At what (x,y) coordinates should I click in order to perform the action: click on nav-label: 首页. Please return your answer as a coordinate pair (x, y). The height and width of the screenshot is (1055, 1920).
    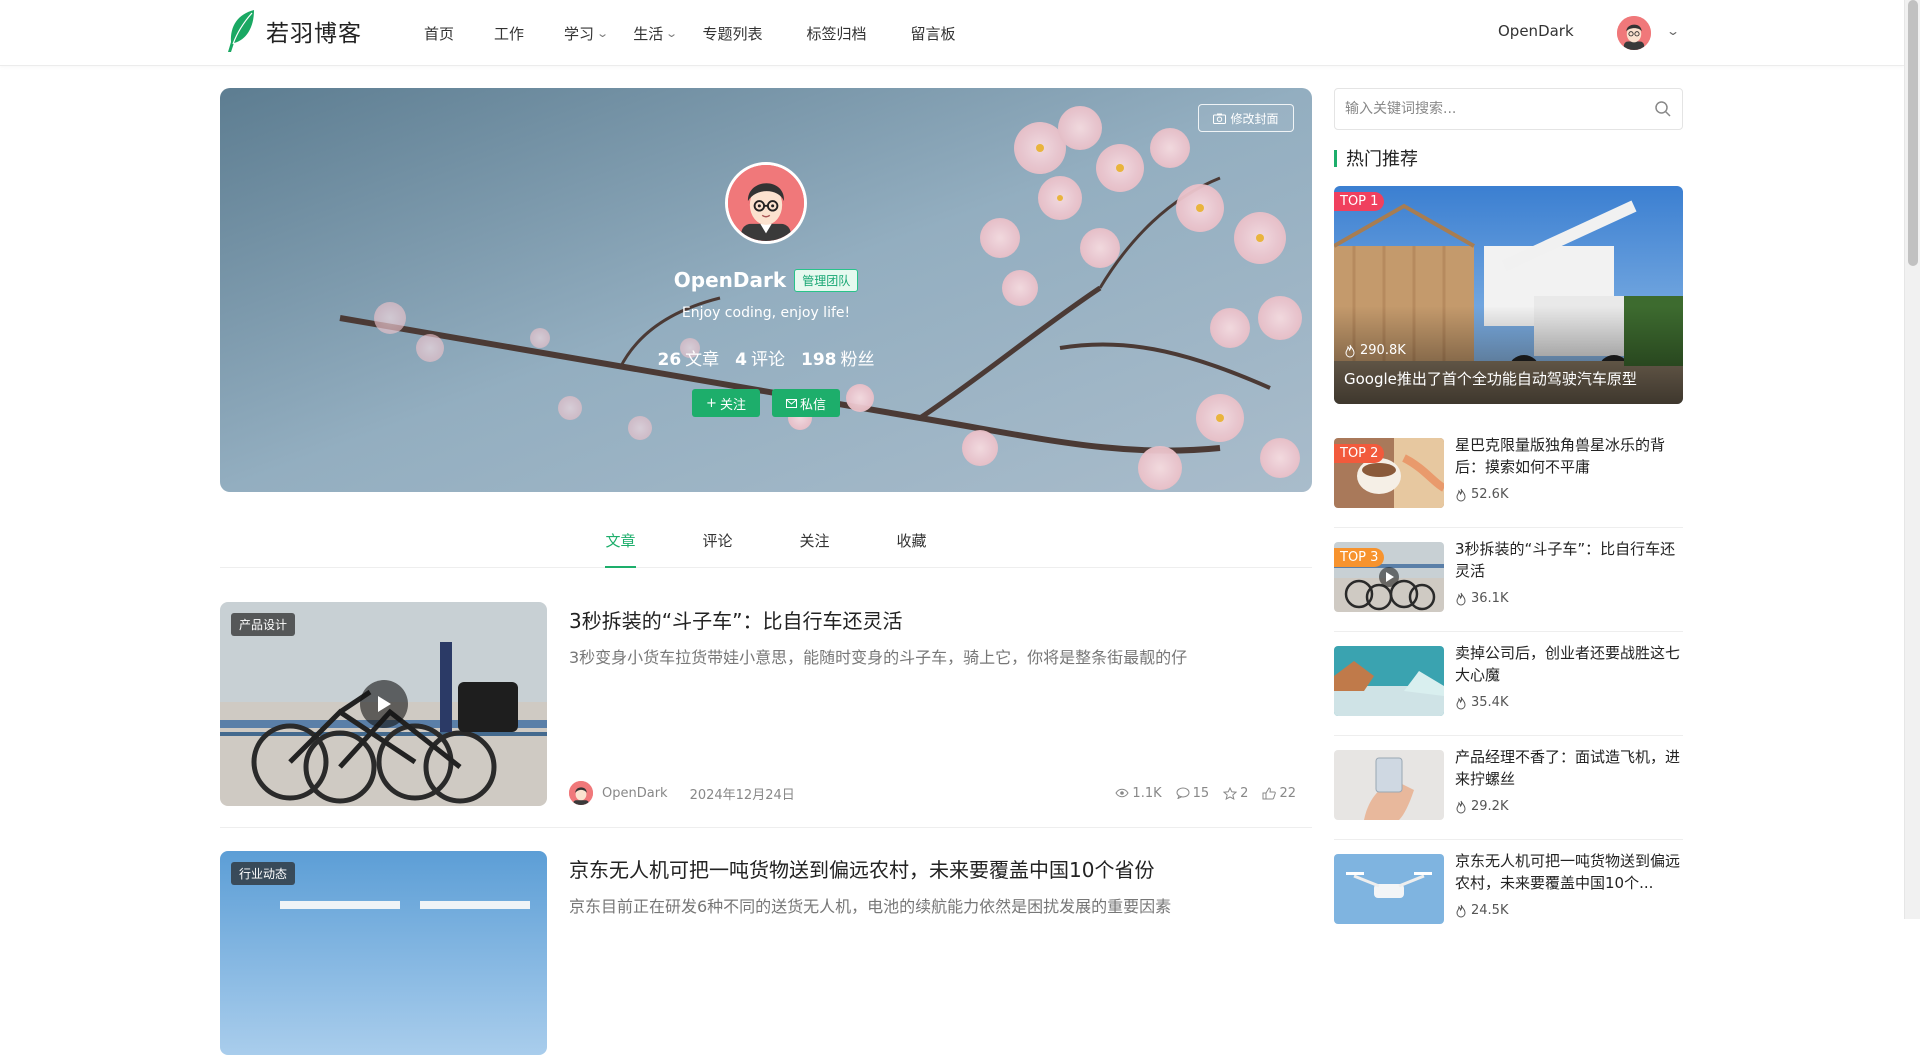
    Looking at the image, I should click on (439, 33).